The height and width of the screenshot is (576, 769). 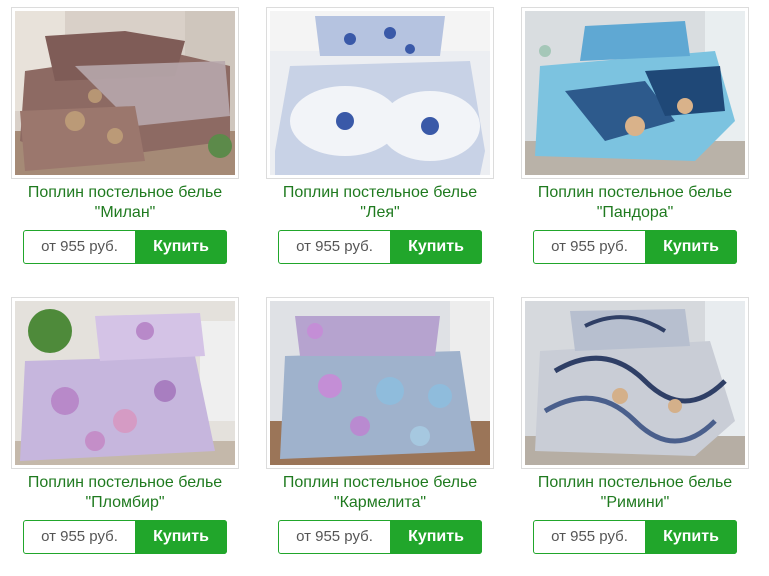 I want to click on bedding-leya-image, so click(x=380, y=93).